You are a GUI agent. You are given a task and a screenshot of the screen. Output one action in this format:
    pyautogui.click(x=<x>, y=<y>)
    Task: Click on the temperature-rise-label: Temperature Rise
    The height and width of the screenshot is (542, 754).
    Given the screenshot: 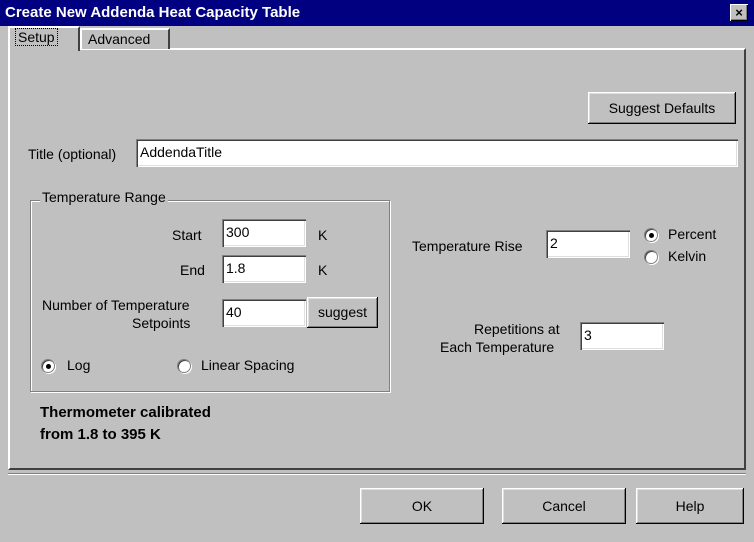 What is the action you would take?
    pyautogui.click(x=467, y=246)
    